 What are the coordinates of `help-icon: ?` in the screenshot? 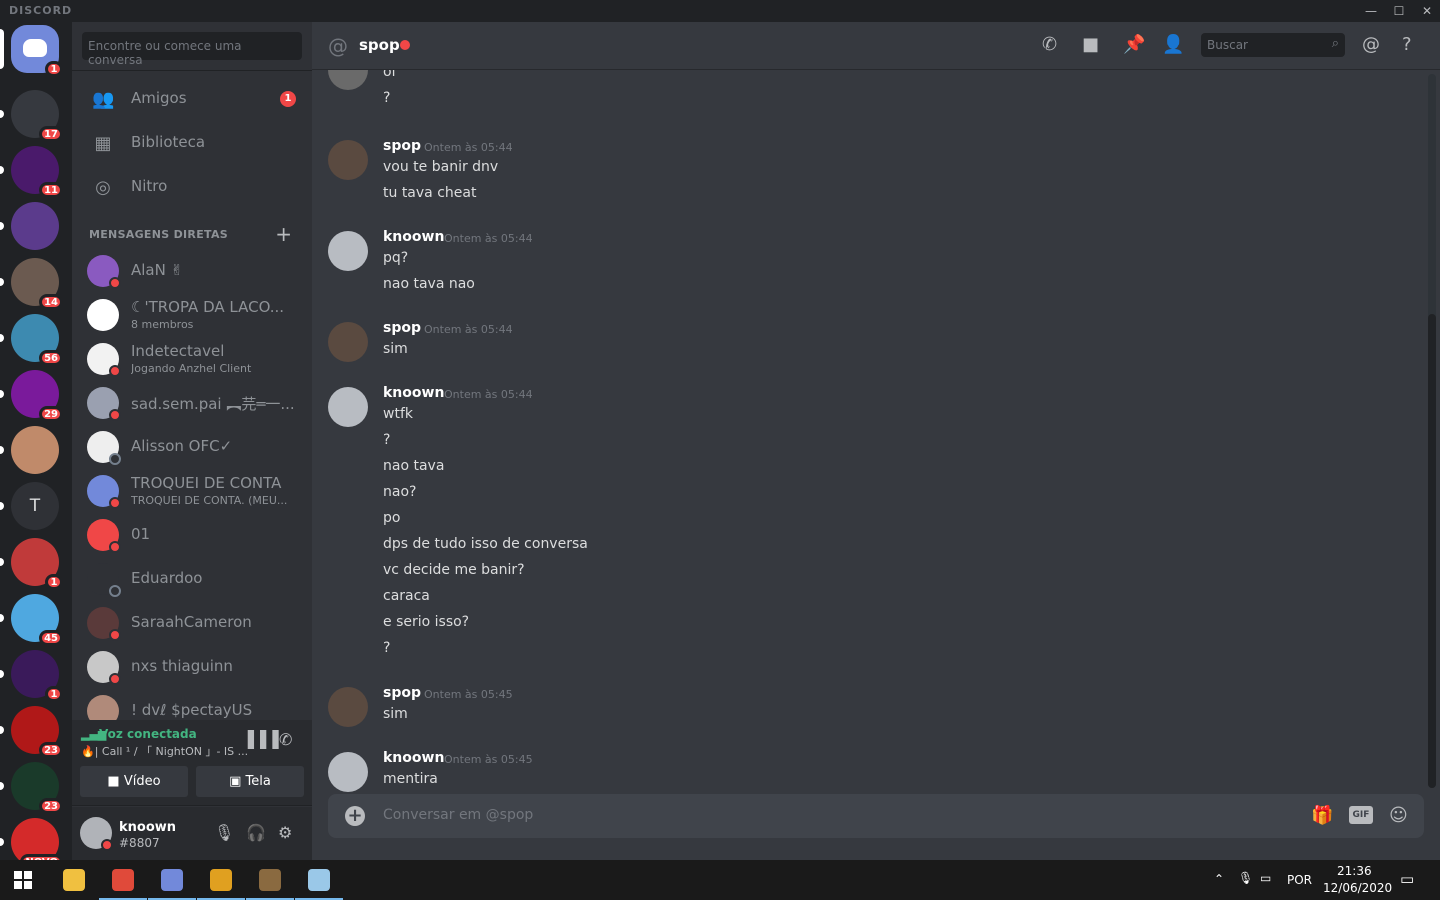 It's located at (1407, 44).